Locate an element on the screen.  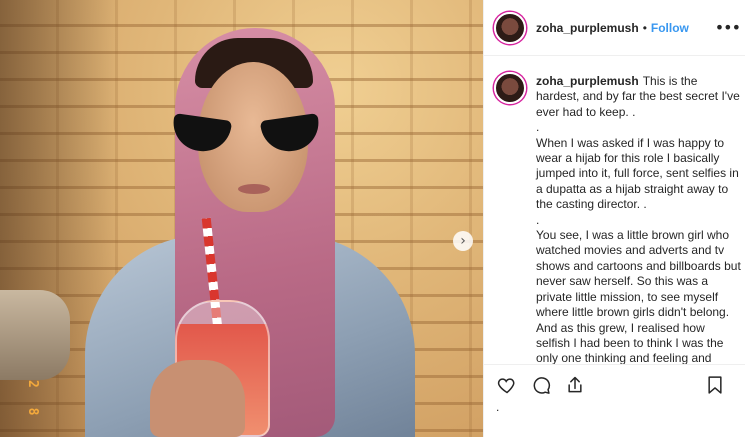
bookmark-icon is located at coordinates (715, 385).